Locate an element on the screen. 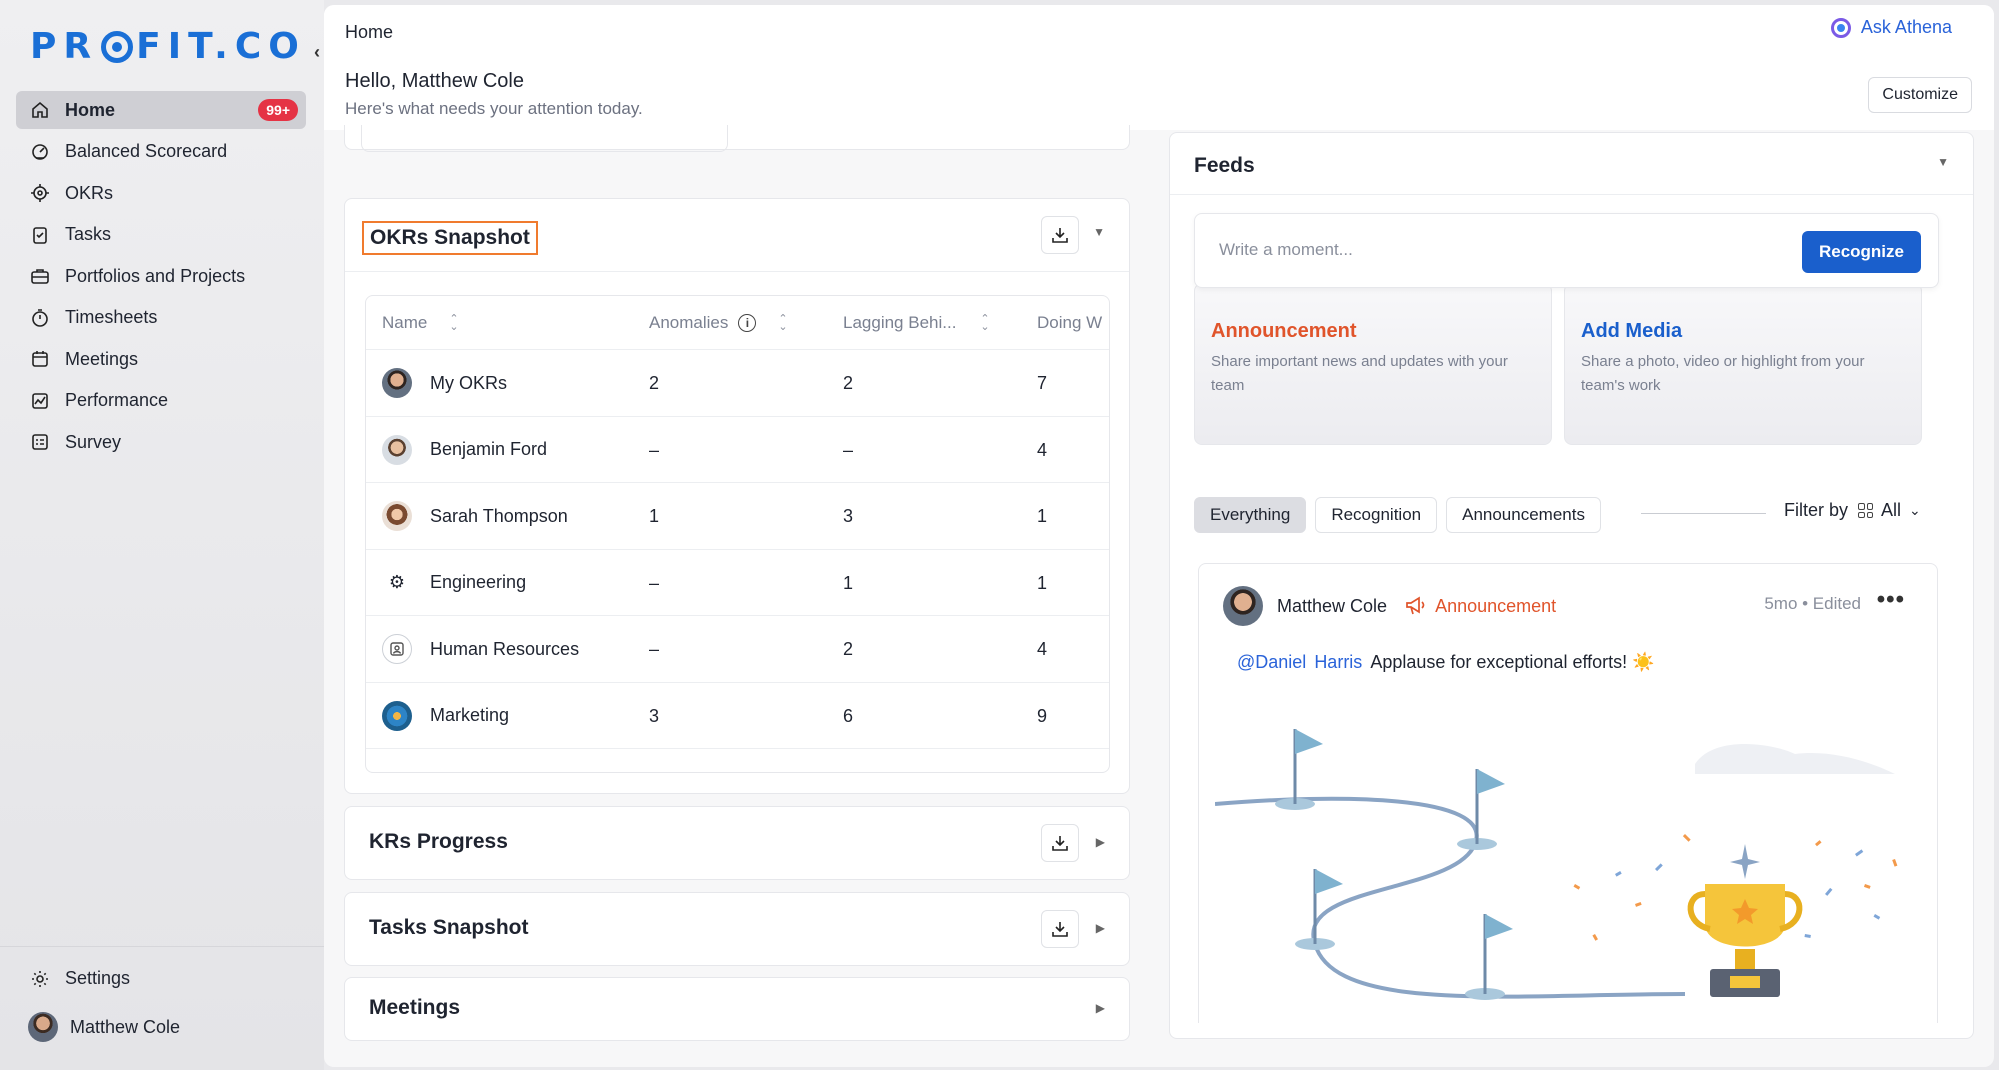 This screenshot has height=1070, width=1999. table-row: Benjamin Ford – – 4 is located at coordinates (737, 450).